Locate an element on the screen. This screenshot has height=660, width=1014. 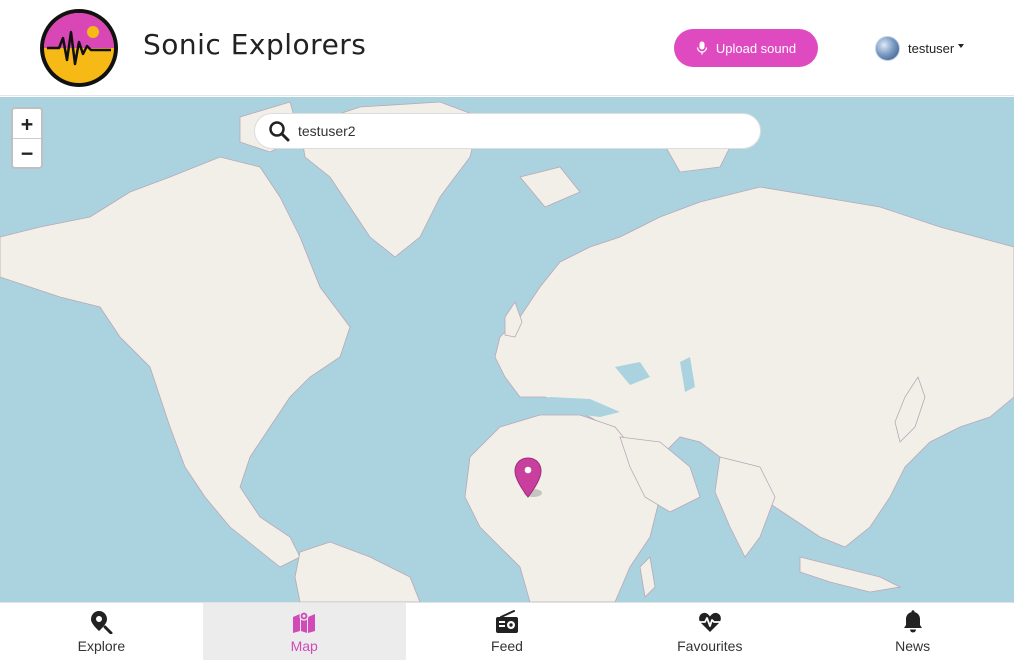
zoom-control: + − is located at coordinates (27, 138).